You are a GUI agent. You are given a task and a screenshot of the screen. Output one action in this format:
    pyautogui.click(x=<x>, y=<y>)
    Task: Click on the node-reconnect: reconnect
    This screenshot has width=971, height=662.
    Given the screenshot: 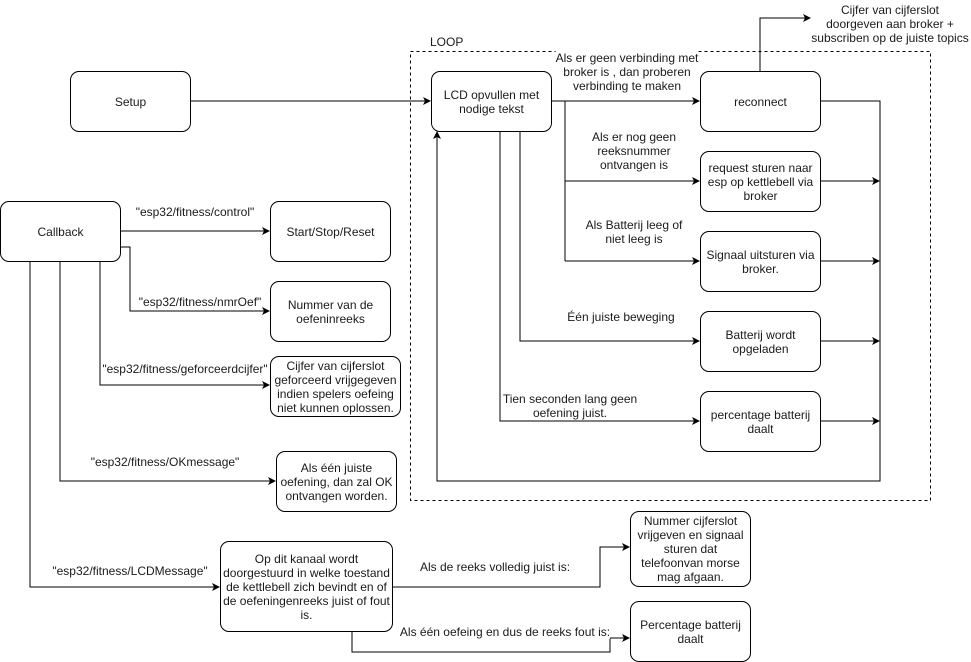 What is the action you would take?
    pyautogui.click(x=760, y=101)
    